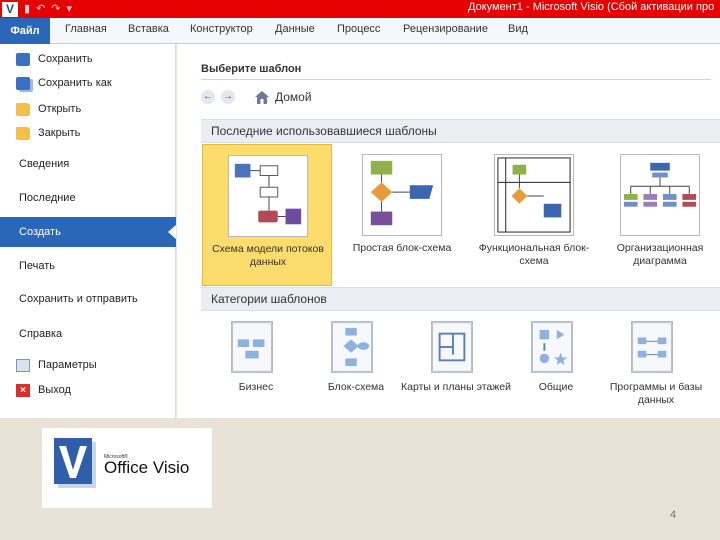  I want to click on category-software-databases: Программы и базы данных, so click(656, 369).